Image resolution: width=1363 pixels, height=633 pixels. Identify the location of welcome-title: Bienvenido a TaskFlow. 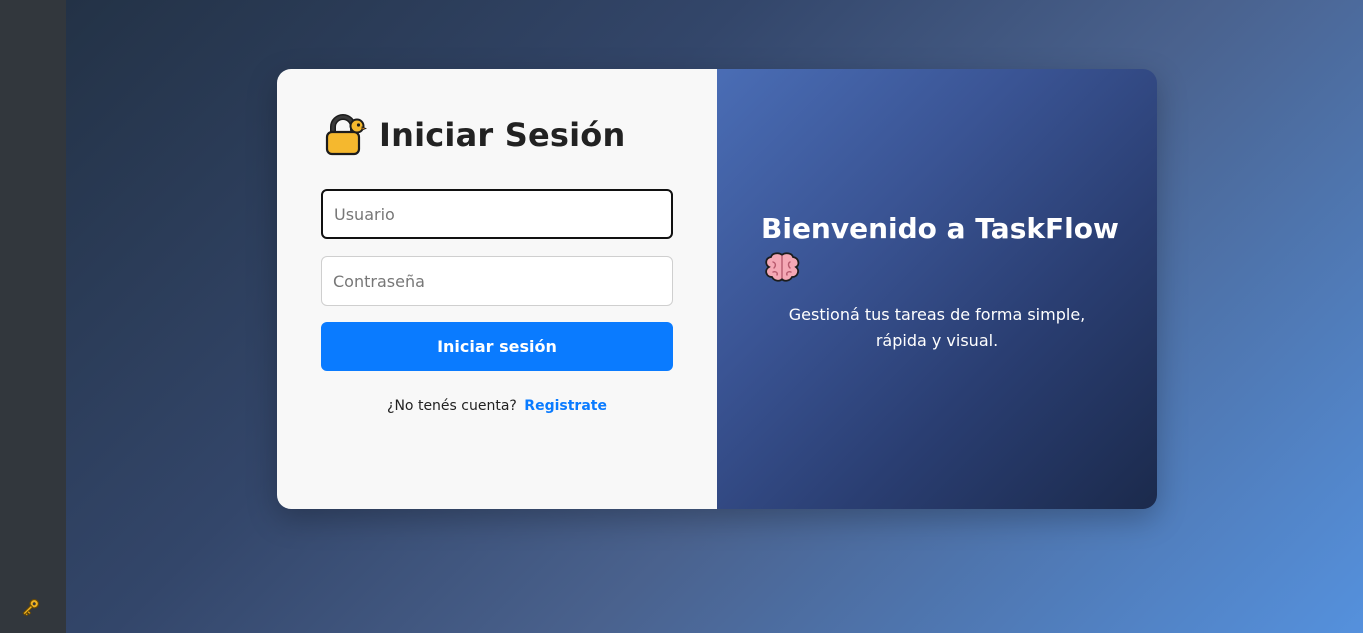
(940, 228).